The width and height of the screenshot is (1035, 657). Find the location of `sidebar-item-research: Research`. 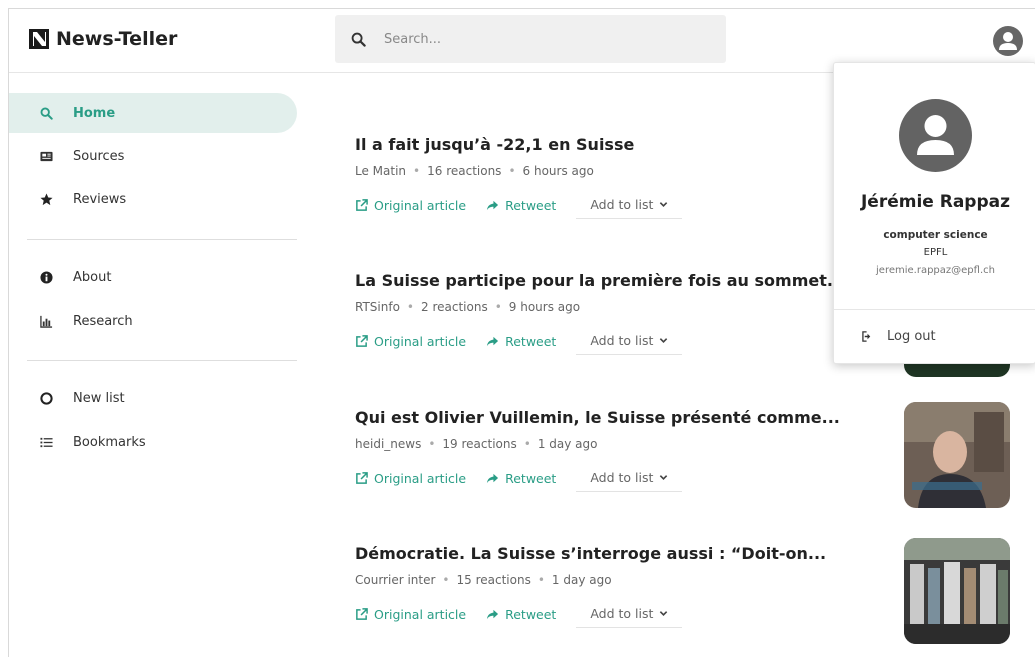

sidebar-item-research: Research is located at coordinates (153, 321).